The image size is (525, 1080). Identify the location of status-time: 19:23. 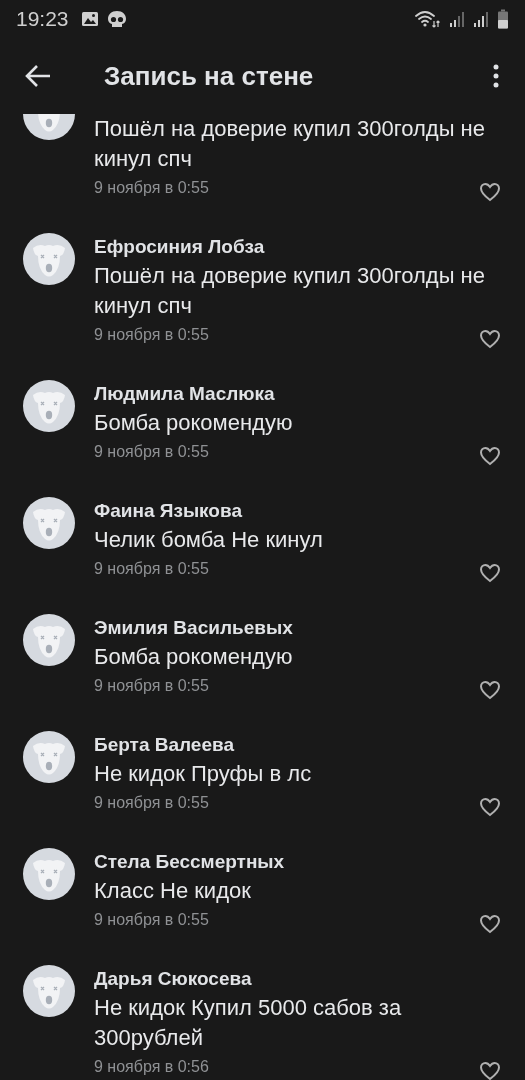
(42, 19).